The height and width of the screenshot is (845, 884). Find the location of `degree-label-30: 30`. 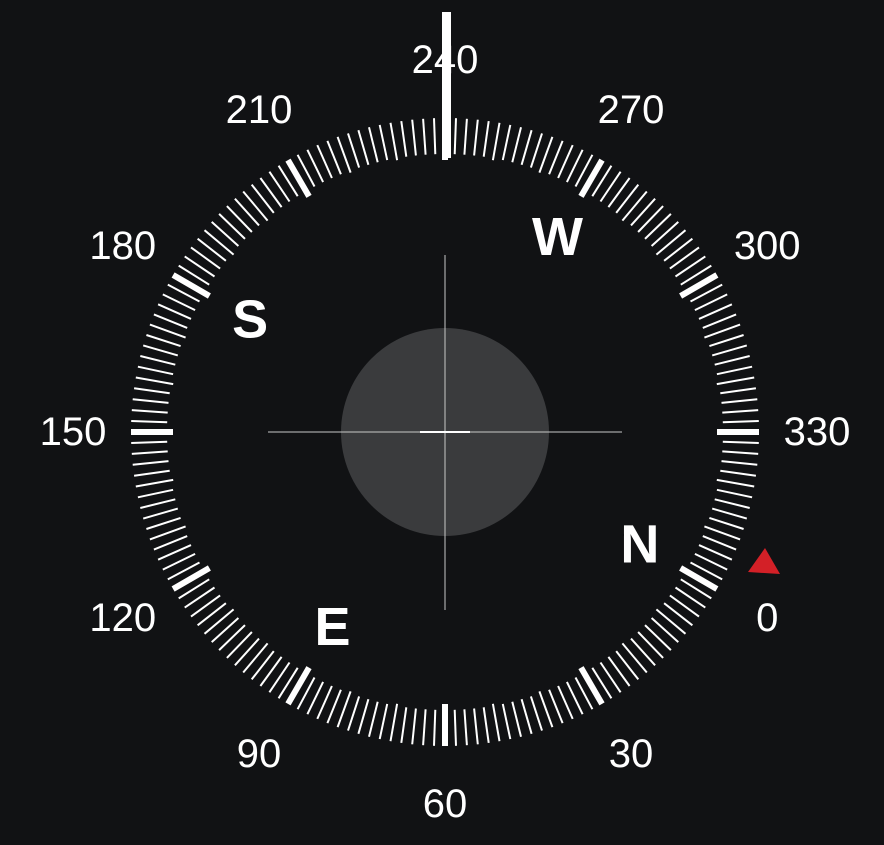

degree-label-30: 30 is located at coordinates (631, 754).